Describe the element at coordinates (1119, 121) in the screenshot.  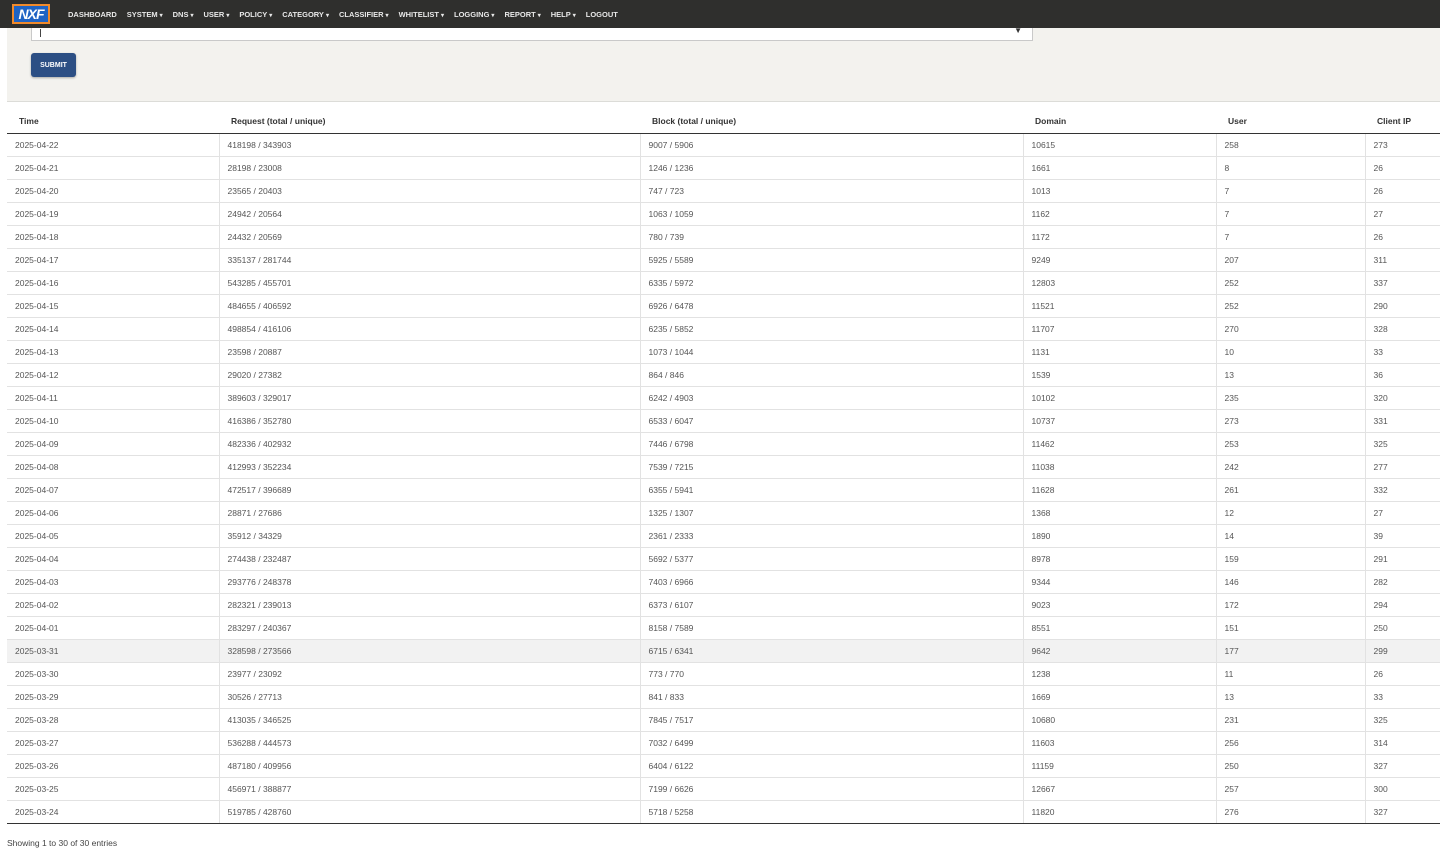
I see `column-header: Domain` at that location.